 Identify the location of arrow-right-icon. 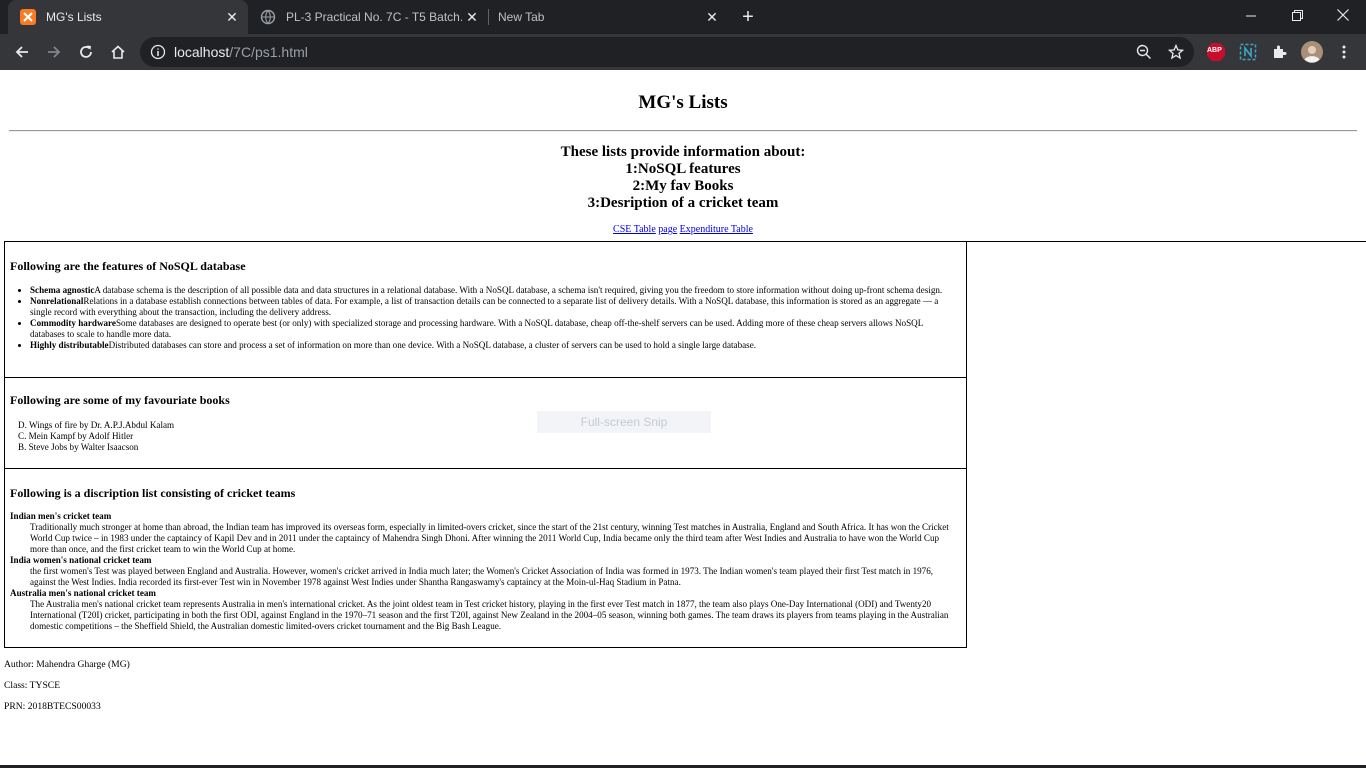
(54, 52).